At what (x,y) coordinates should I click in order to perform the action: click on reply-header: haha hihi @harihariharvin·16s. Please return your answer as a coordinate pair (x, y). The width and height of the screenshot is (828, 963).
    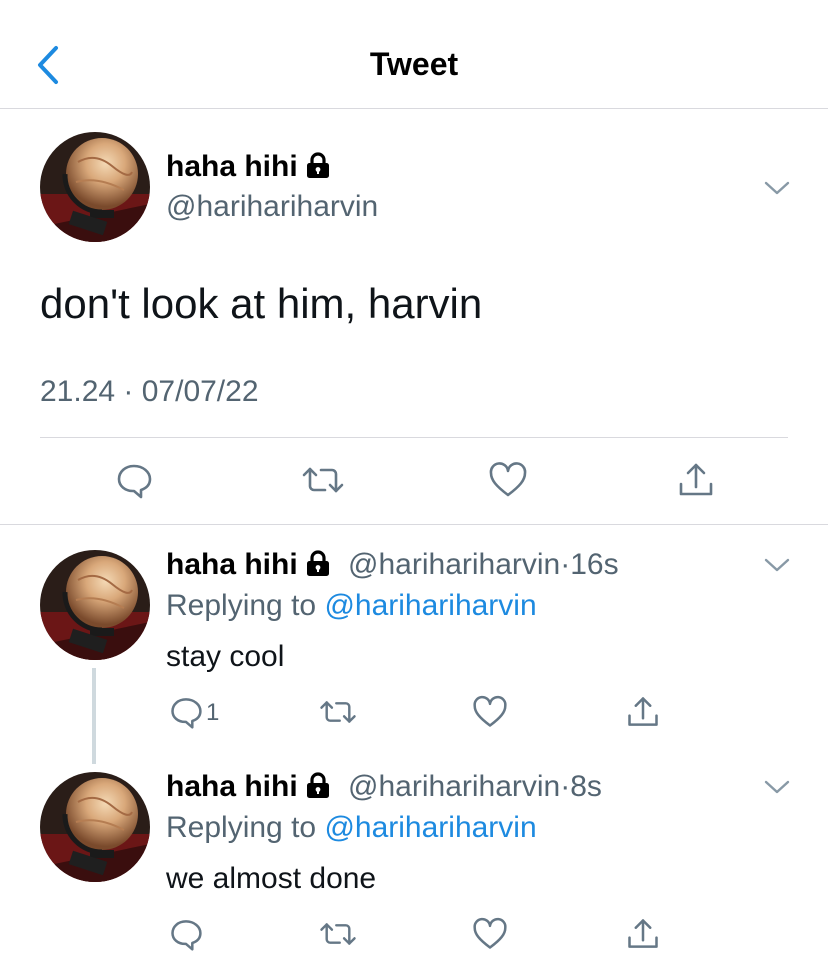
    Looking at the image, I should click on (392, 566).